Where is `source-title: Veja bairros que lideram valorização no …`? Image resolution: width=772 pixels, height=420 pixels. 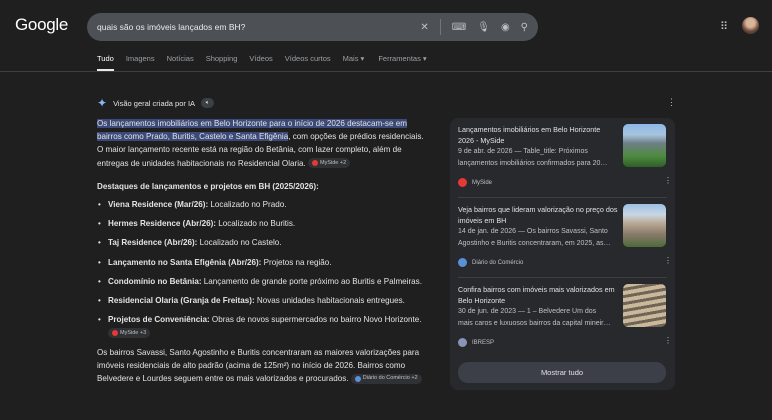
source-title: Veja bairros que lideram valorização no … is located at coordinates (538, 215).